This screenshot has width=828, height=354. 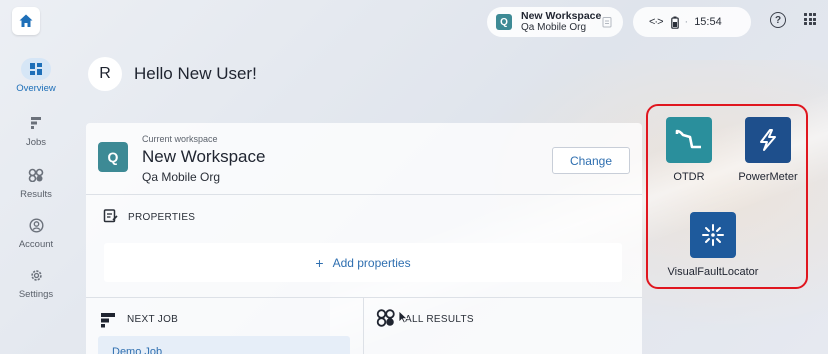 I want to click on workspace-card-org: Qa Mobile Org, so click(x=181, y=177).